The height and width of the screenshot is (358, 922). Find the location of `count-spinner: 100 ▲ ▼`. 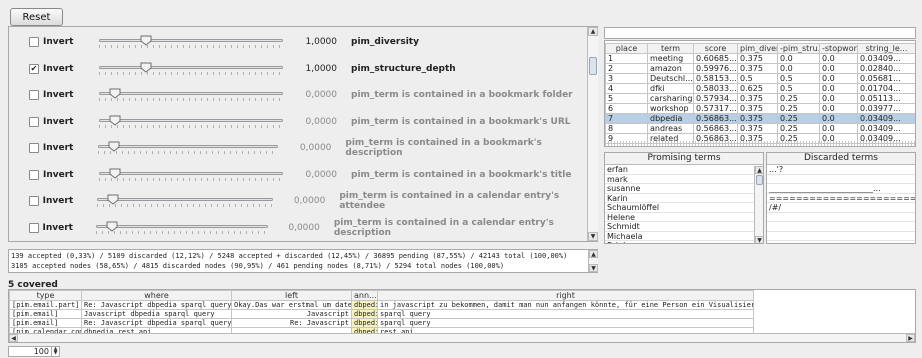

count-spinner: 100 ▲ ▼ is located at coordinates (34, 351).